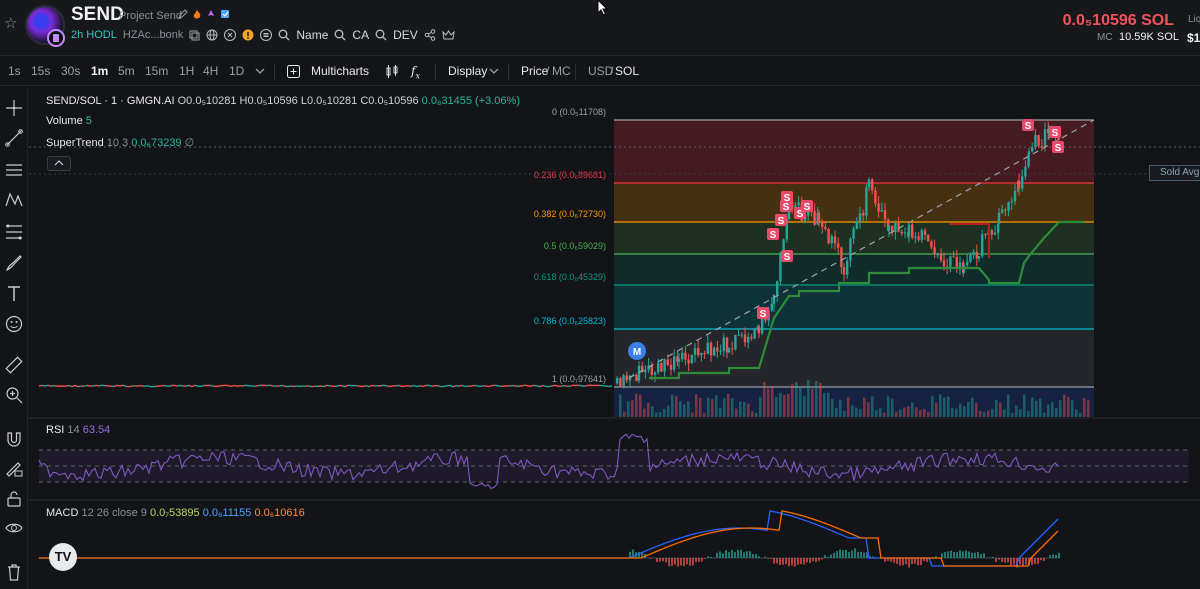  Describe the element at coordinates (70, 71) in the screenshot. I see `interval-30s: 30s` at that location.